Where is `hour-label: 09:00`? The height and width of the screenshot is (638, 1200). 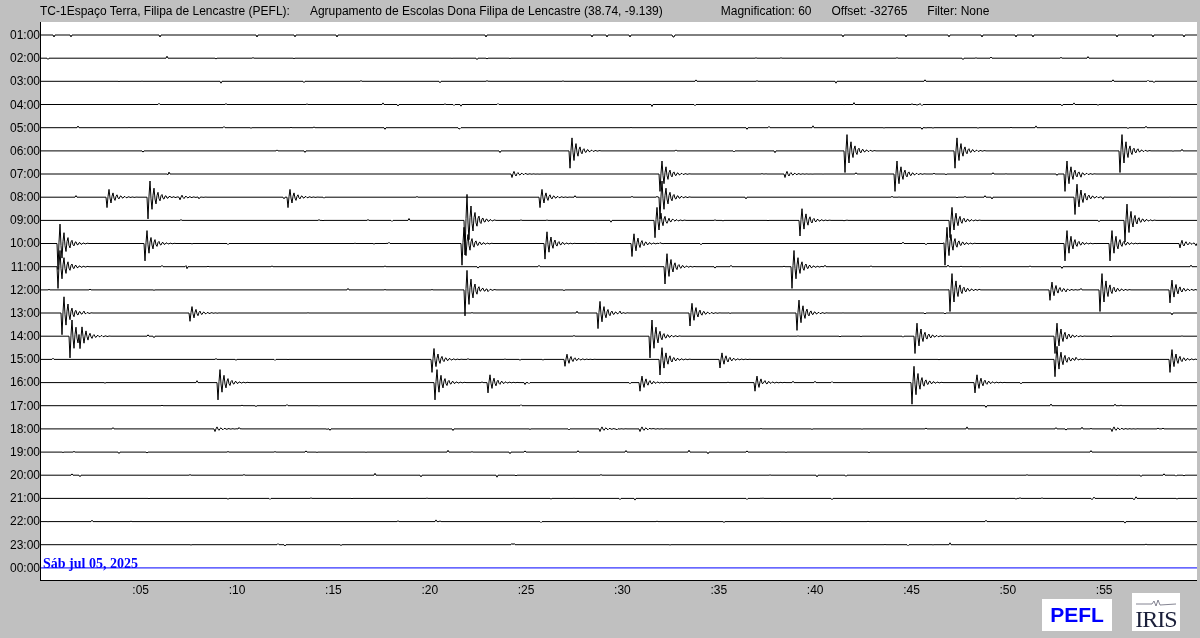 hour-label: 09:00 is located at coordinates (24, 220).